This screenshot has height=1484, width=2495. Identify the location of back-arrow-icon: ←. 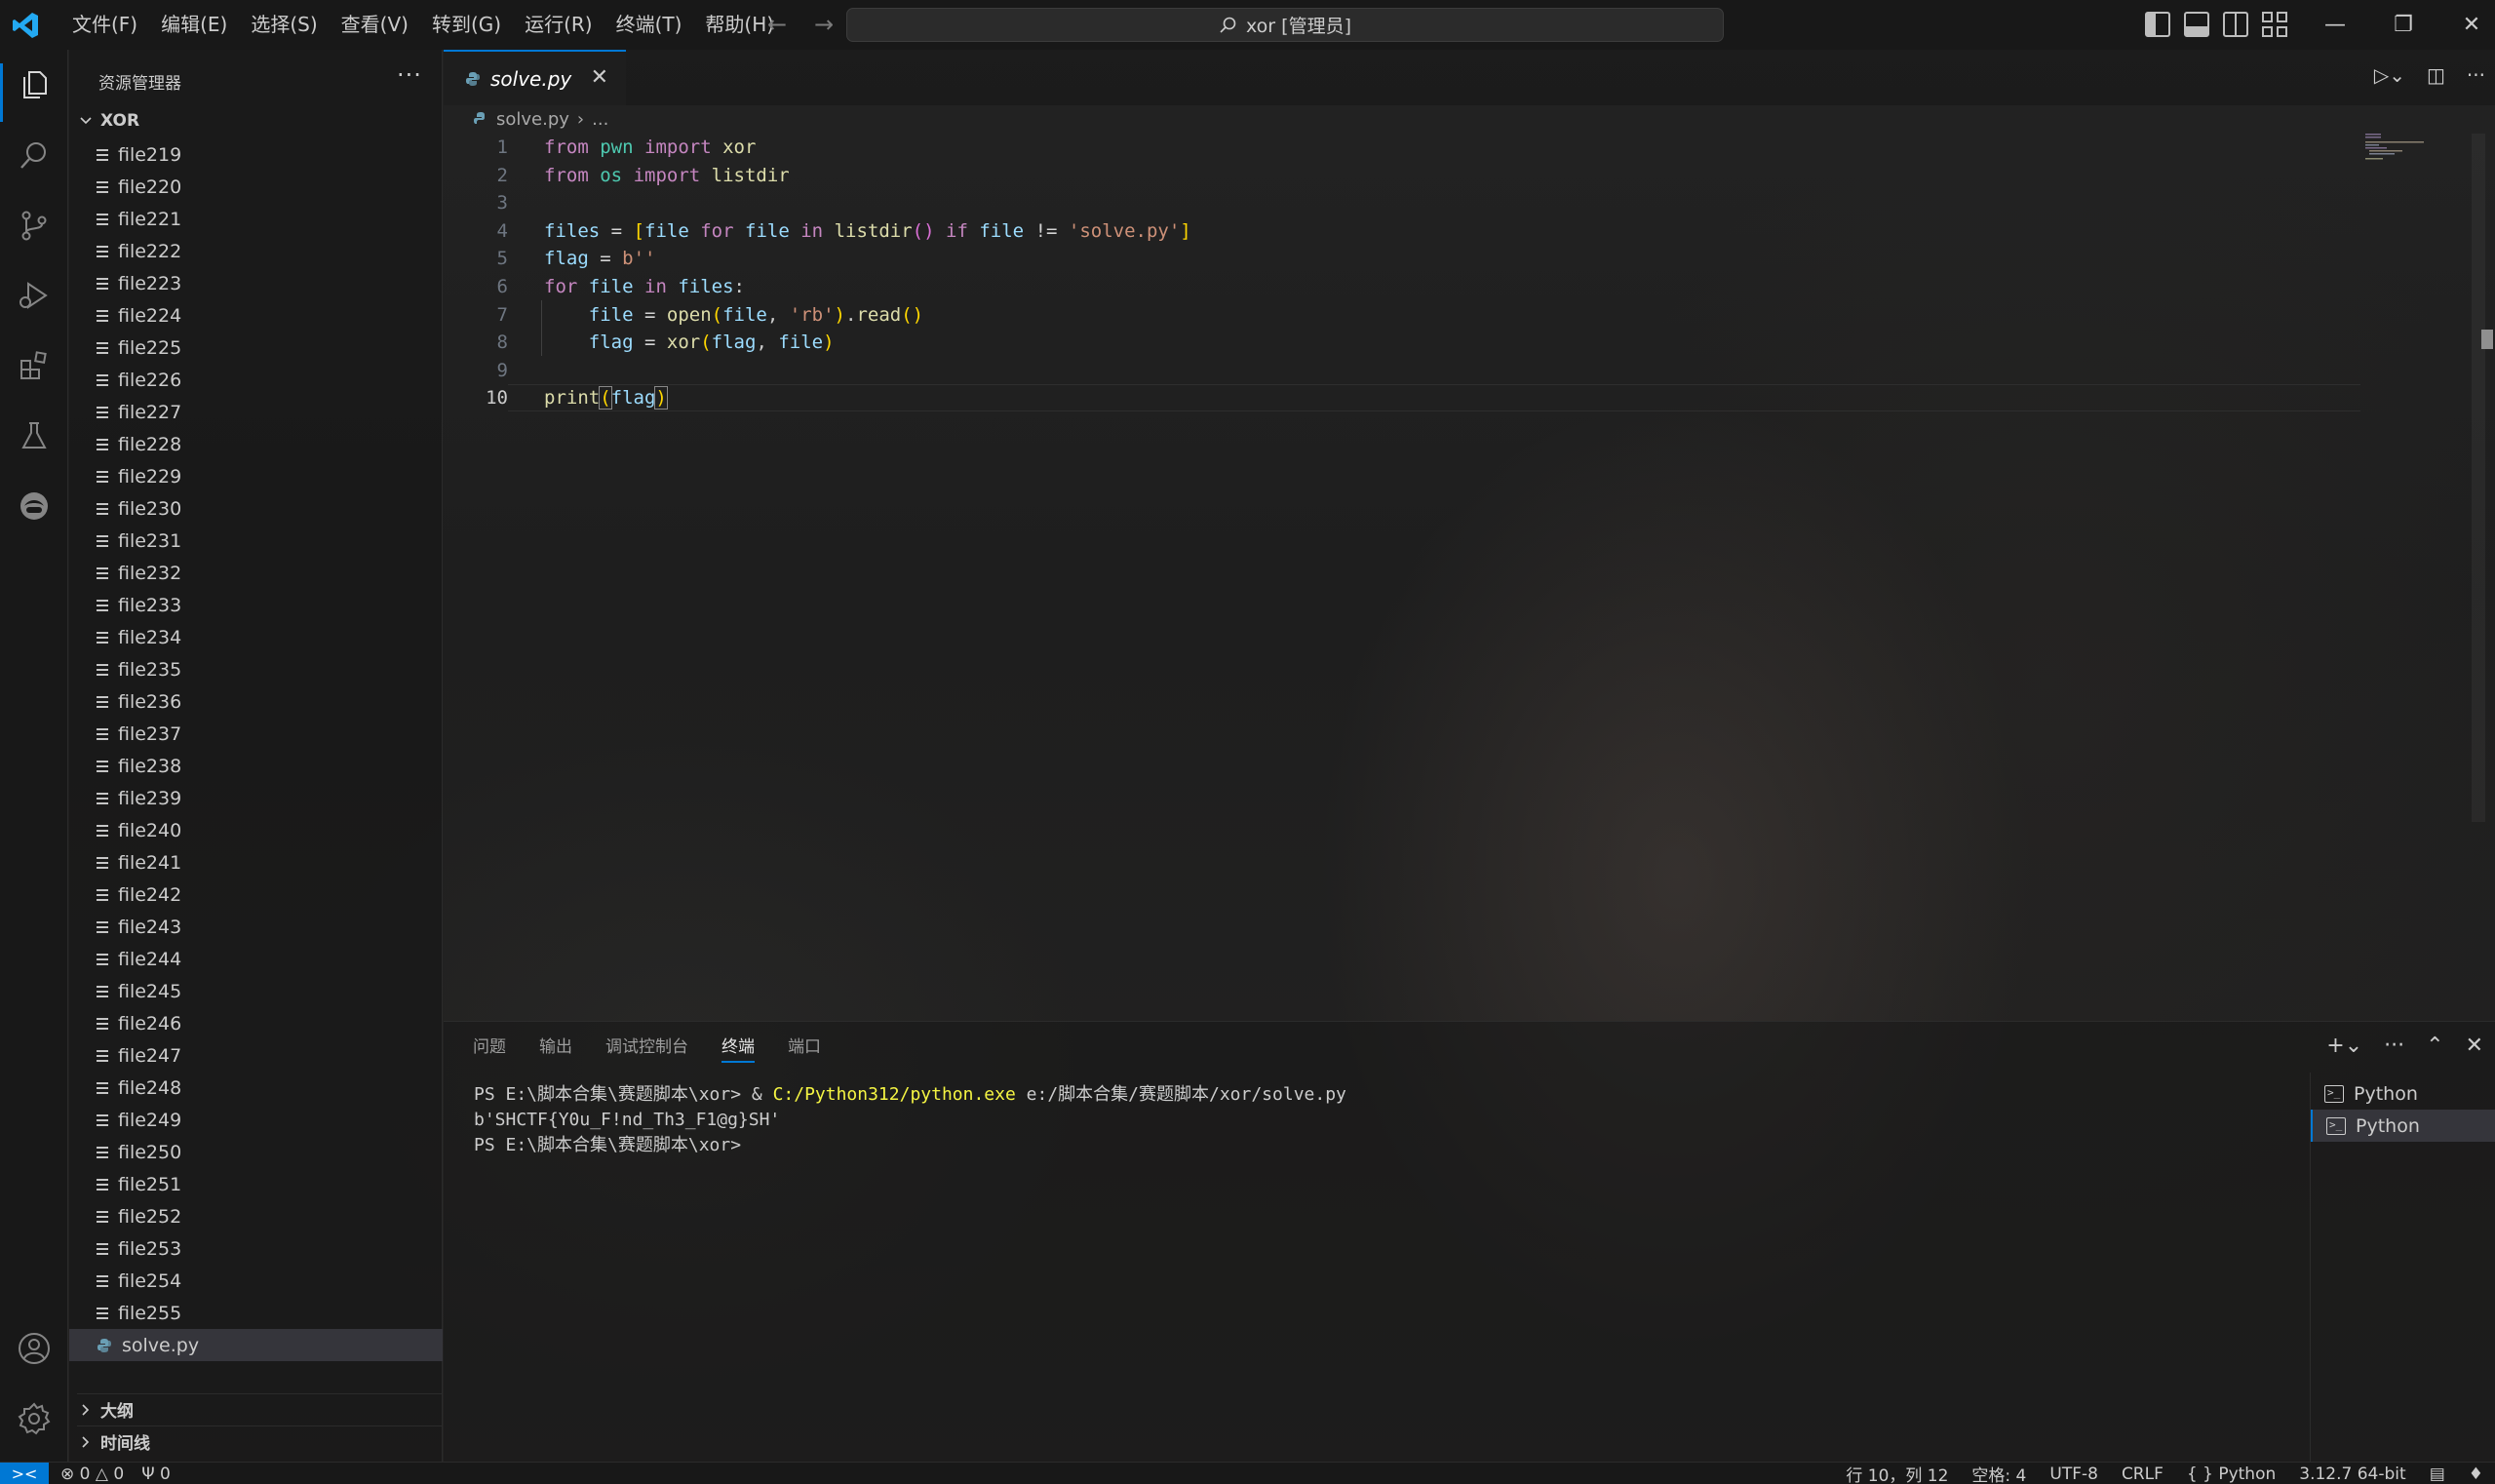
(777, 24).